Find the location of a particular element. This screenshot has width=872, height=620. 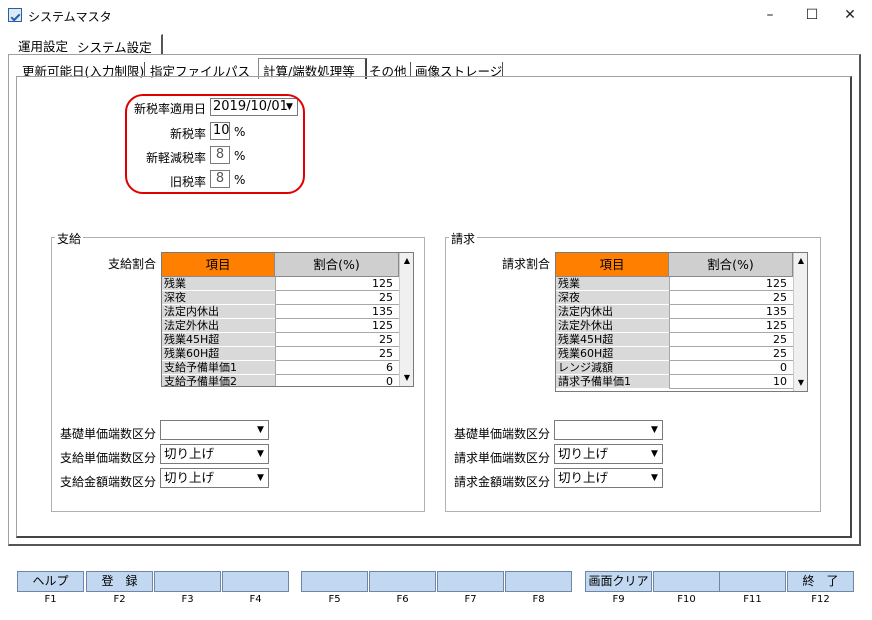

supply-amount-round-select: 切り上げ ▼ is located at coordinates (214, 478).